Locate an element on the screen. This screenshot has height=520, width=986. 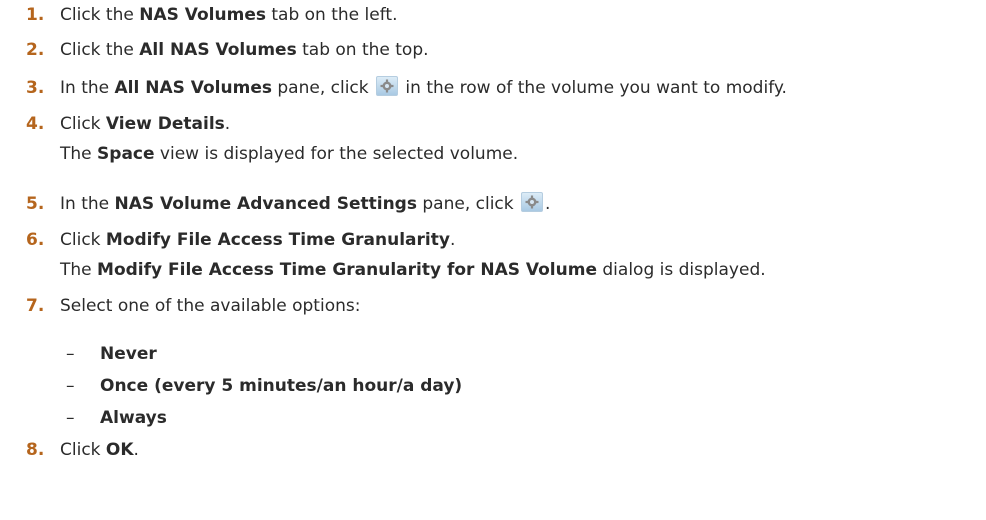
step-text-post: tab on the top. is located at coordinates (362, 50).